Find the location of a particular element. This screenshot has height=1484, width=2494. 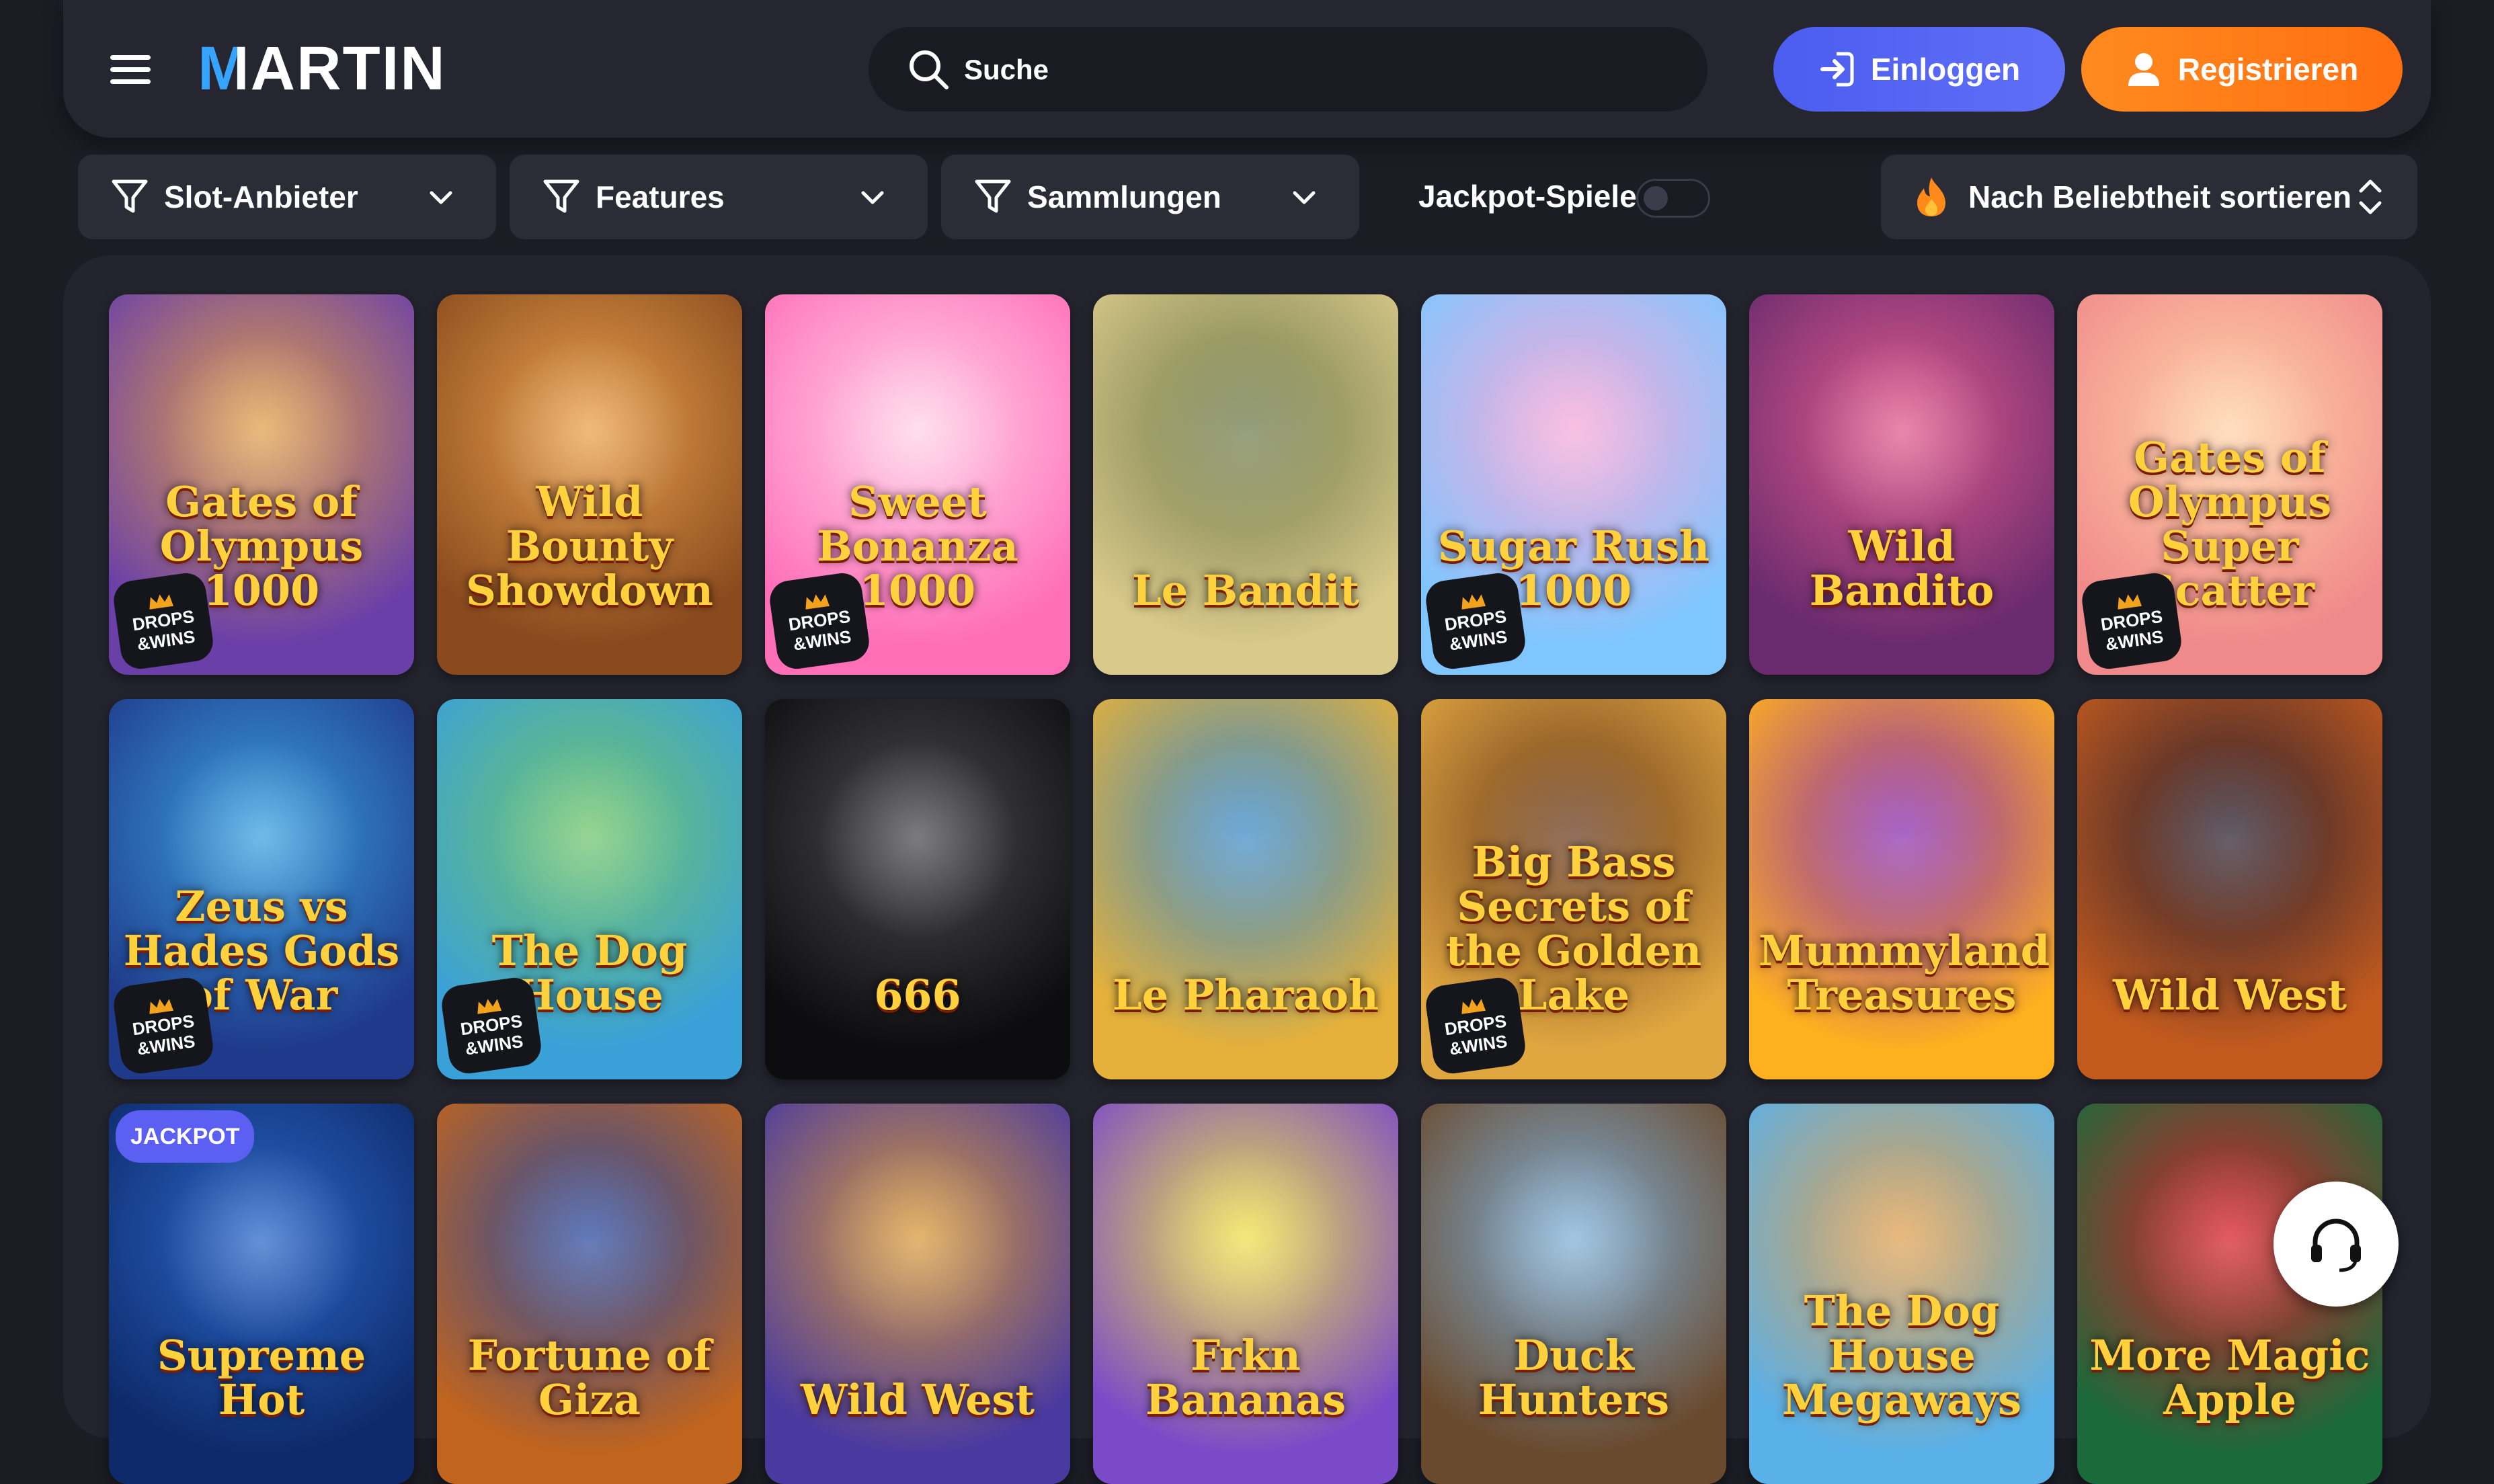

jackpot-badge: JACKPOT is located at coordinates (185, 1136).